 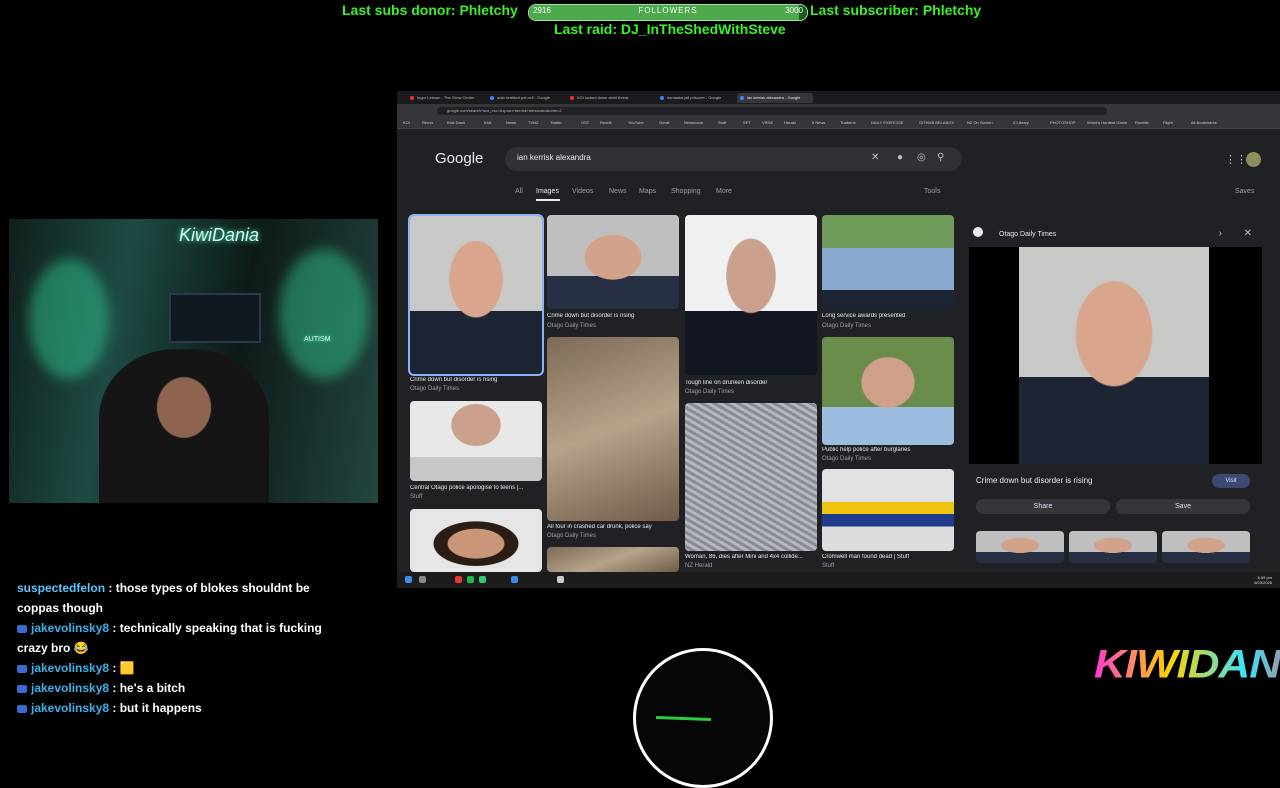 What do you see at coordinates (1220, 233) in the screenshot?
I see `next-arrow-icon: ›` at bounding box center [1220, 233].